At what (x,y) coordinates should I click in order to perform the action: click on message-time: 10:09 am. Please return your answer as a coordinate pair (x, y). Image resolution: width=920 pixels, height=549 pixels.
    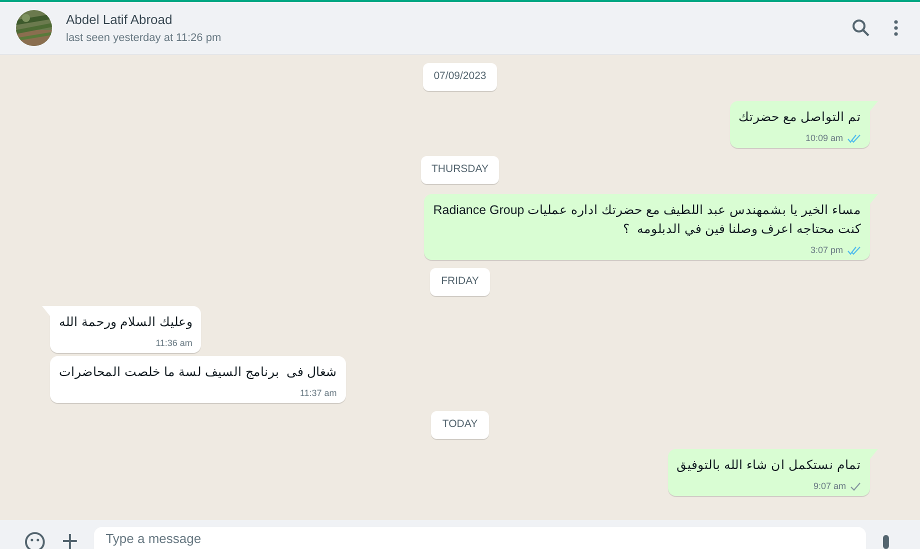
    Looking at the image, I should click on (824, 138).